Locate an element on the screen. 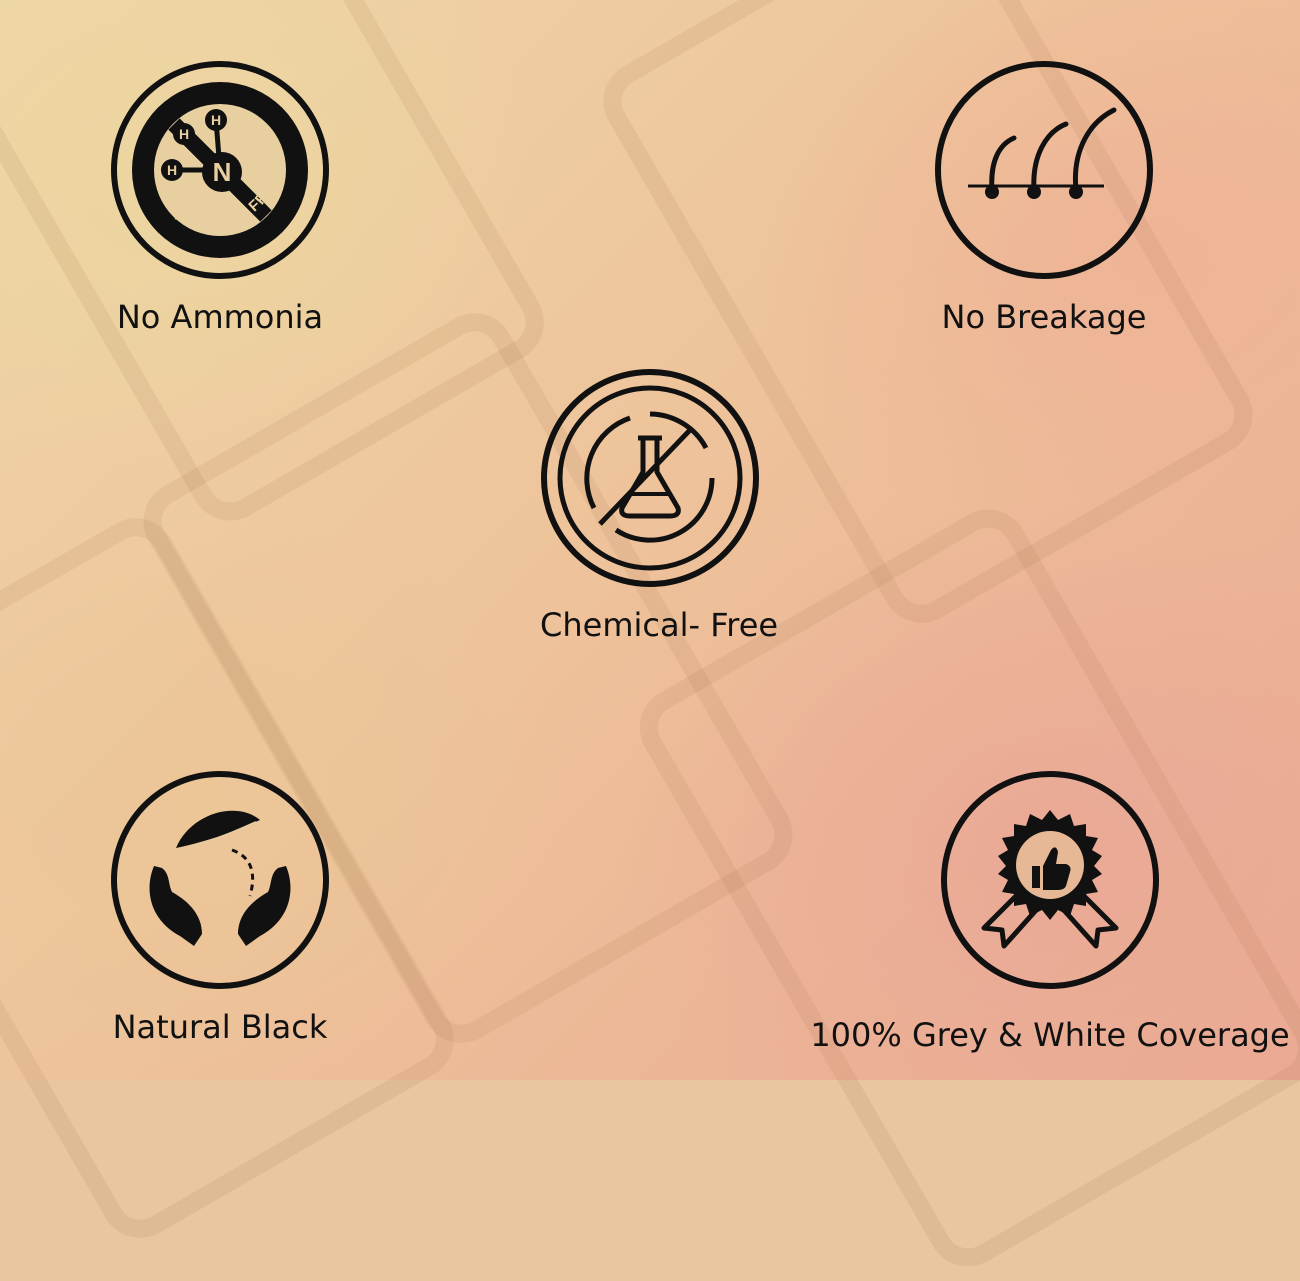 The width and height of the screenshot is (1300, 1281). feature-no-ammonia: N H H H AMMONIA FREE No Ammonia is located at coordinates (220, 198).